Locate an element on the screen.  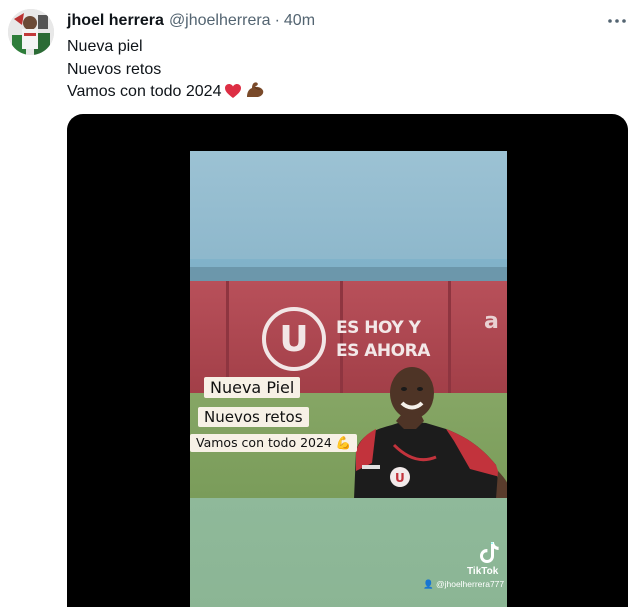
player-photo: U is located at coordinates (428, 429).